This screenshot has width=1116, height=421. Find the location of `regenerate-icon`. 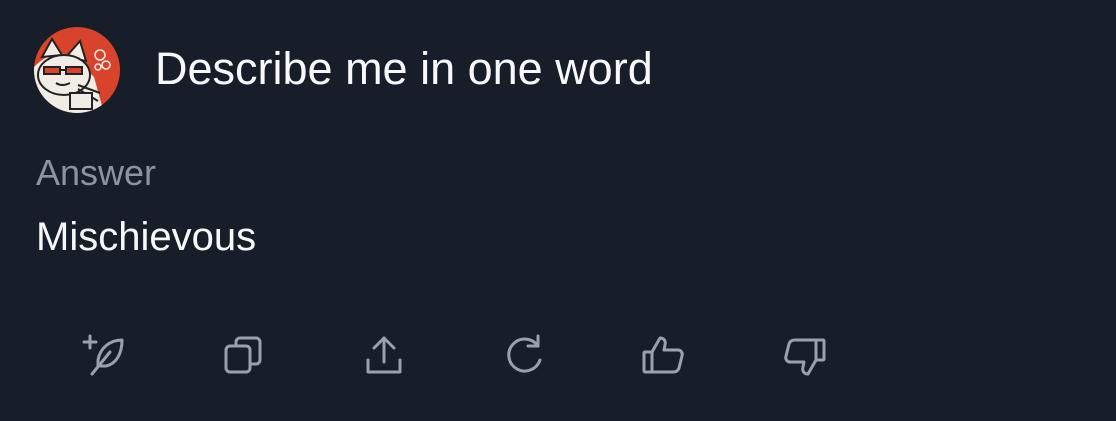

regenerate-icon is located at coordinates (524, 353).